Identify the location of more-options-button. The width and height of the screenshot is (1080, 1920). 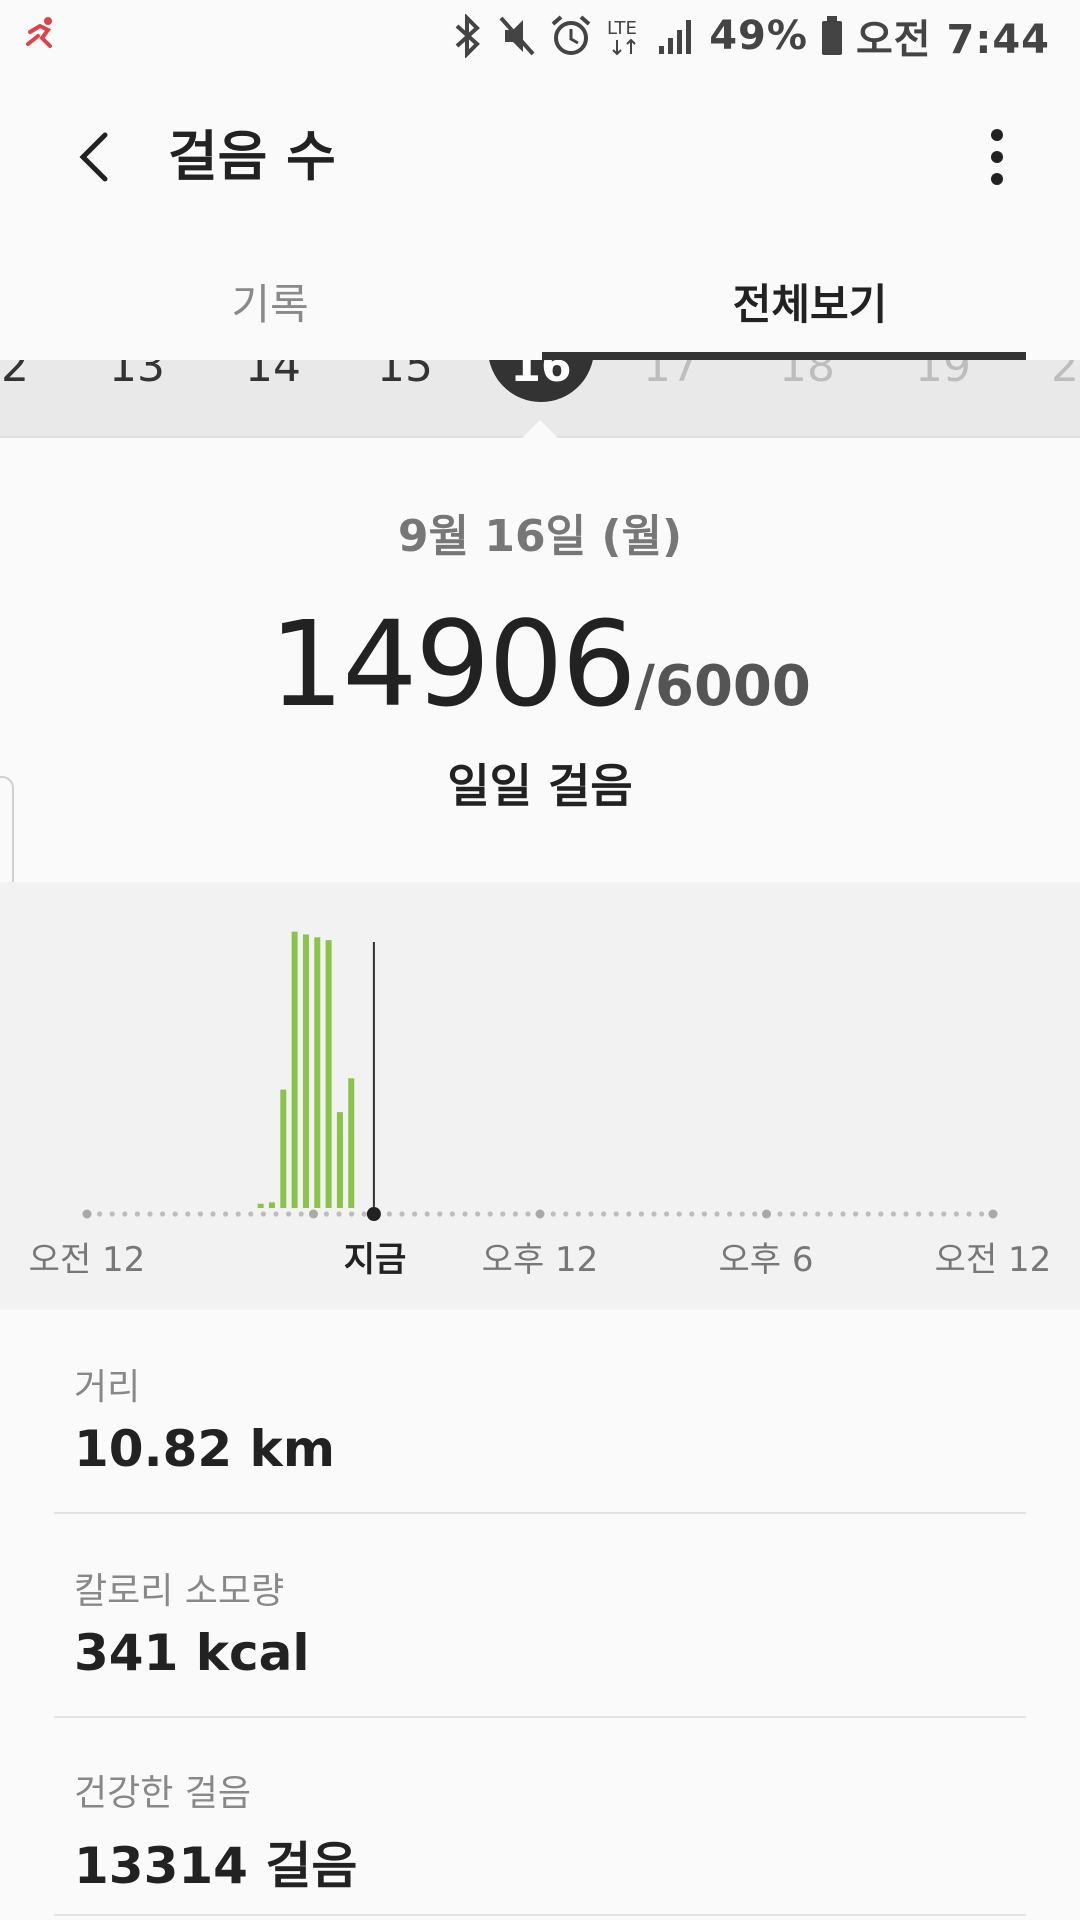
(997, 157).